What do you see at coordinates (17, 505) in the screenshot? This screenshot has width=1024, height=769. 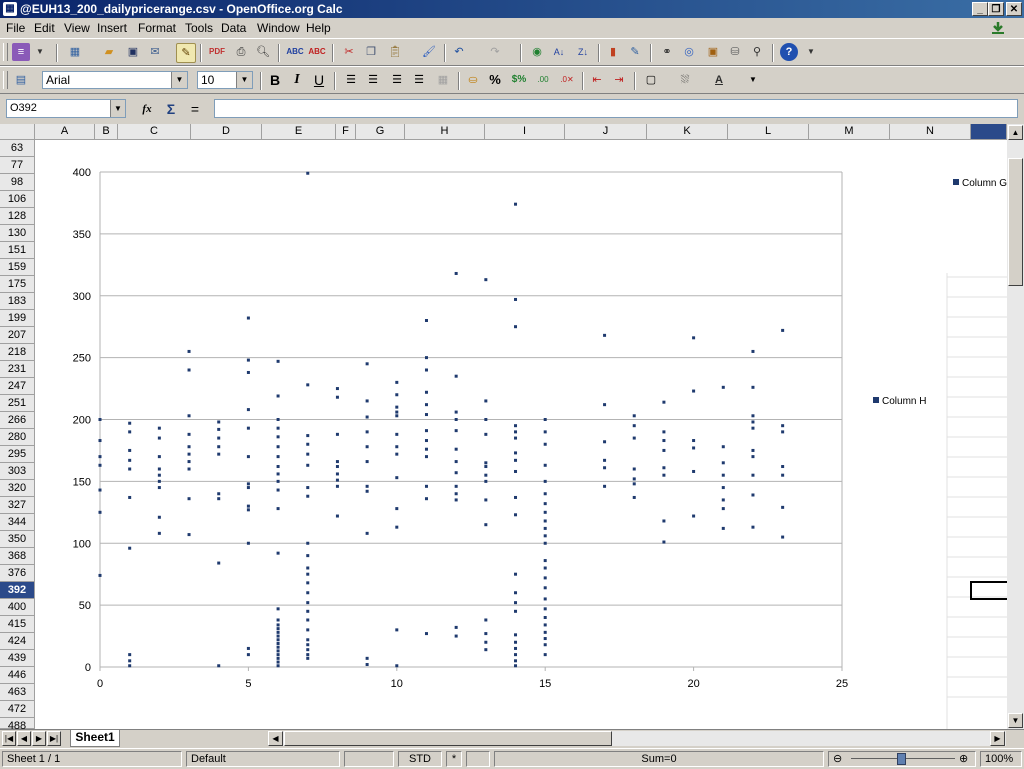 I see `row-header: 327` at bounding box center [17, 505].